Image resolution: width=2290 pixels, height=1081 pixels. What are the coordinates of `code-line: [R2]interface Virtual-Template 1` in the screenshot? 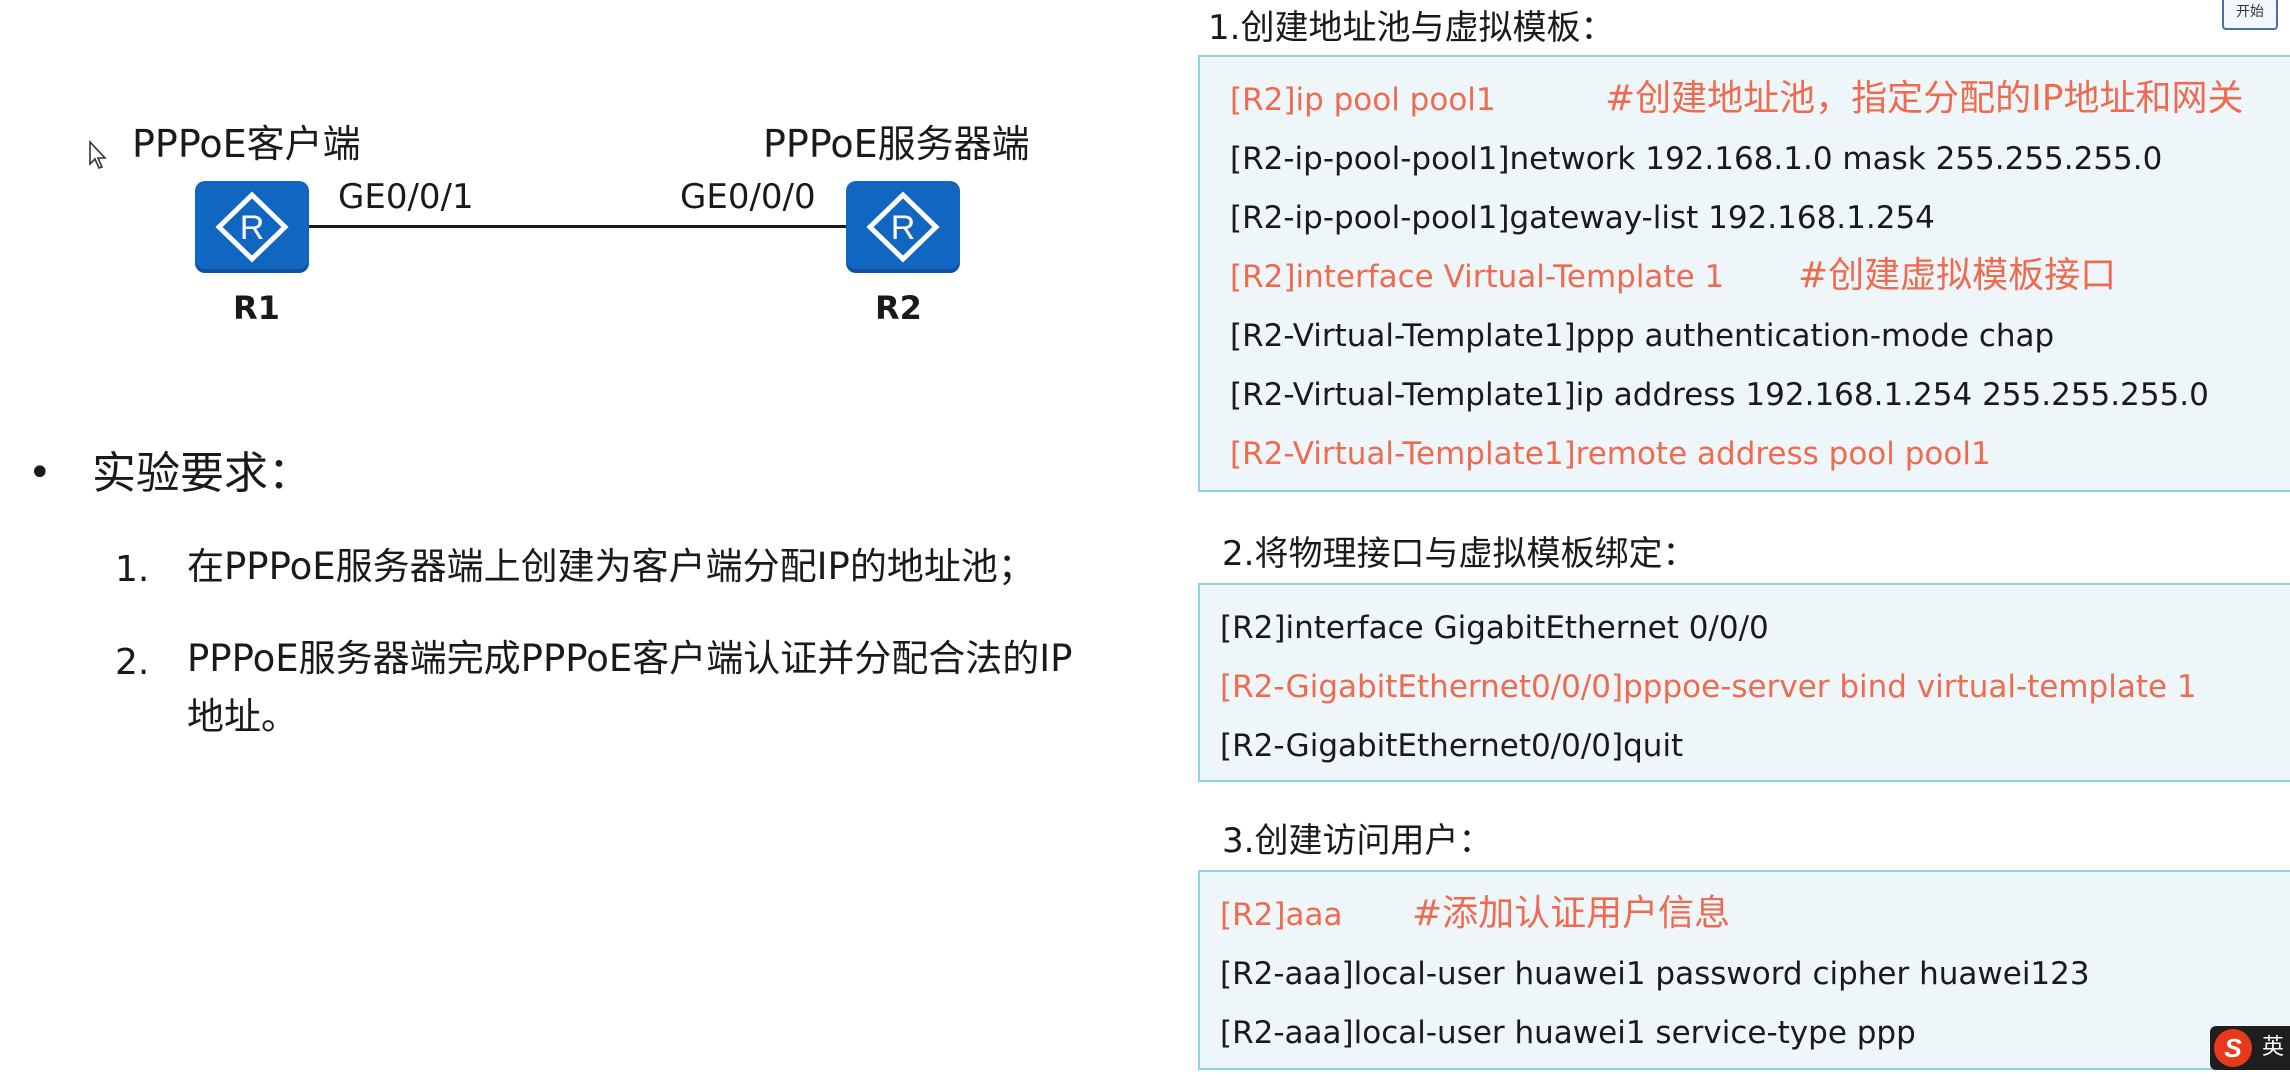 It's located at (1477, 277).